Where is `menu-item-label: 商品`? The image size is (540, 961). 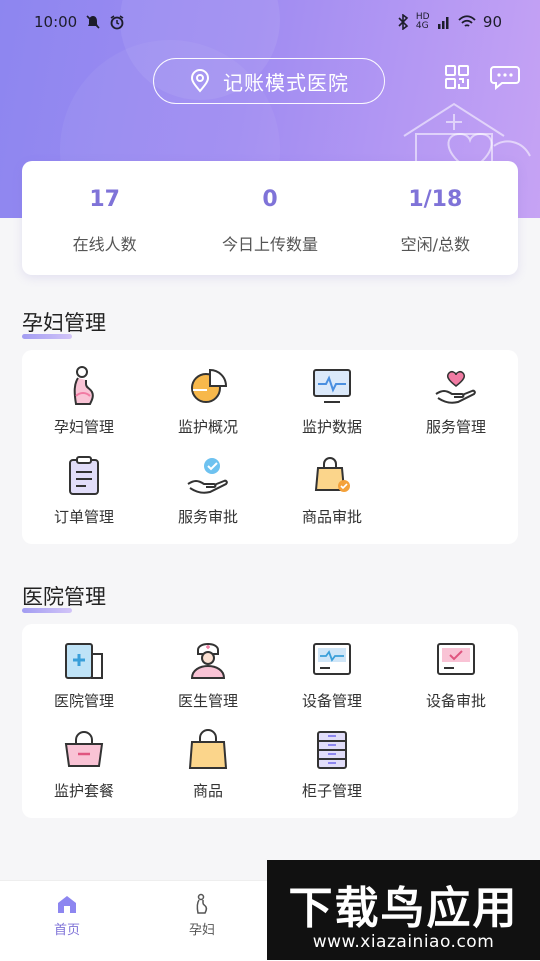
menu-item-label: 商品 is located at coordinates (207, 791).